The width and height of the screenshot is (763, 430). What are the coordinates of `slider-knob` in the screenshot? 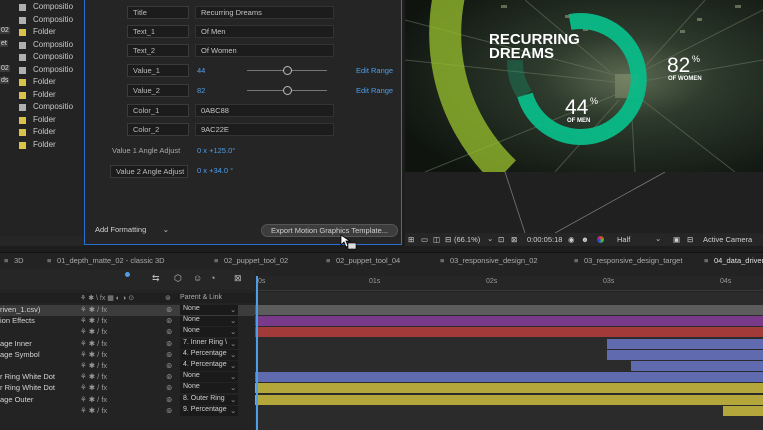 It's located at (287, 90).